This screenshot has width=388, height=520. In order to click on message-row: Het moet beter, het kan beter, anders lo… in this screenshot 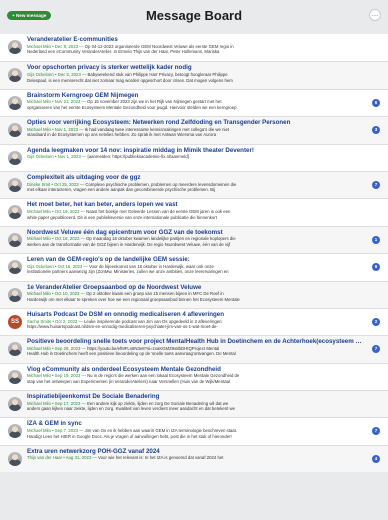, I will do `click(194, 212)`.